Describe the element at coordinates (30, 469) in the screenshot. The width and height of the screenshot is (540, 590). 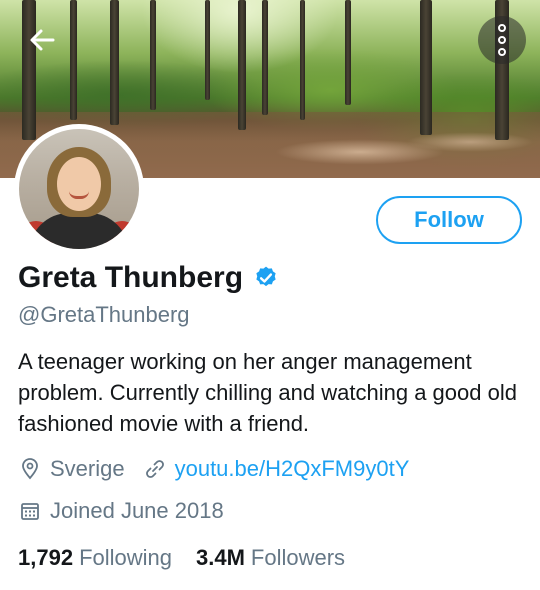
I see `location-pin-icon` at that location.